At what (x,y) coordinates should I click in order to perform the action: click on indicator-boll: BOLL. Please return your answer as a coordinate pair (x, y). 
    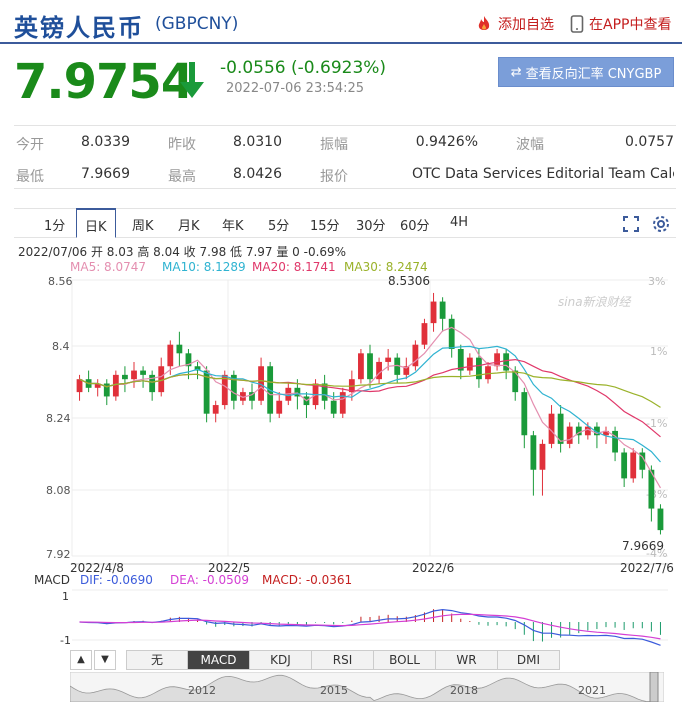
    Looking at the image, I should click on (405, 660).